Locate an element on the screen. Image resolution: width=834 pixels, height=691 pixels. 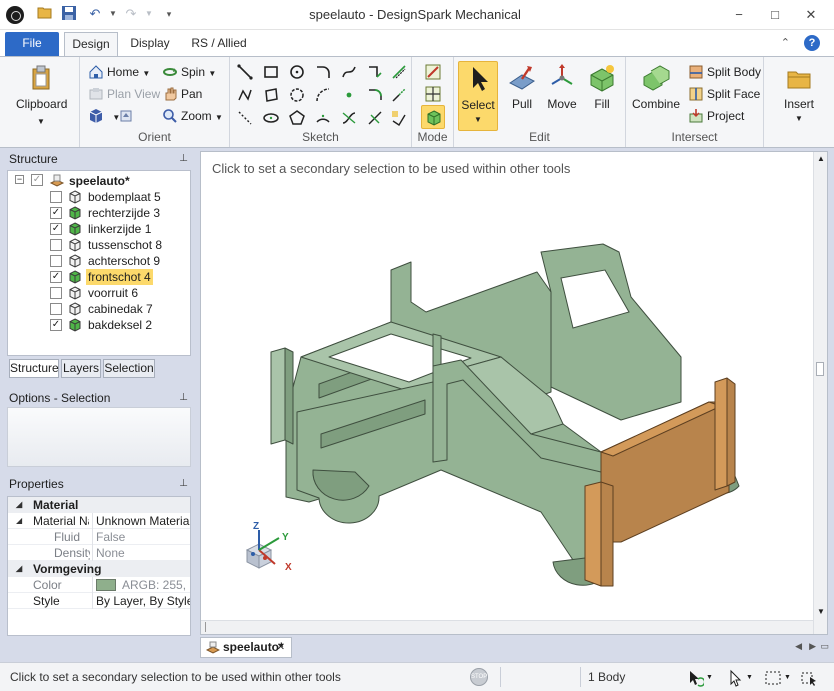
vertical-scrollbar: ▲ ▼ is located at coordinates (820, 393).